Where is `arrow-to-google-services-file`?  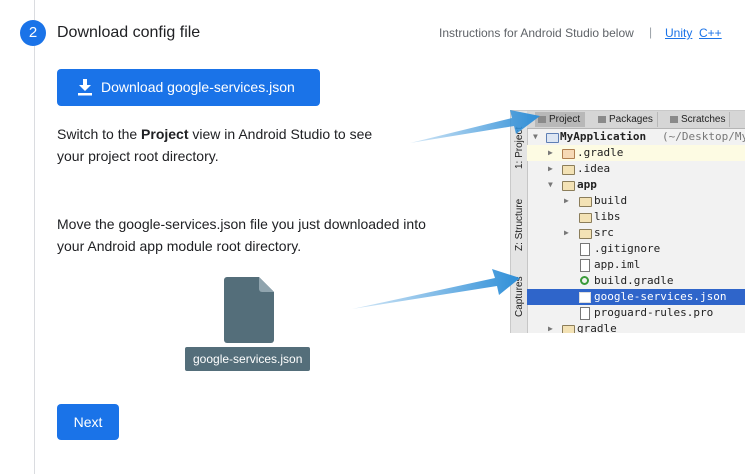 arrow-to-google-services-file is located at coordinates (436, 289).